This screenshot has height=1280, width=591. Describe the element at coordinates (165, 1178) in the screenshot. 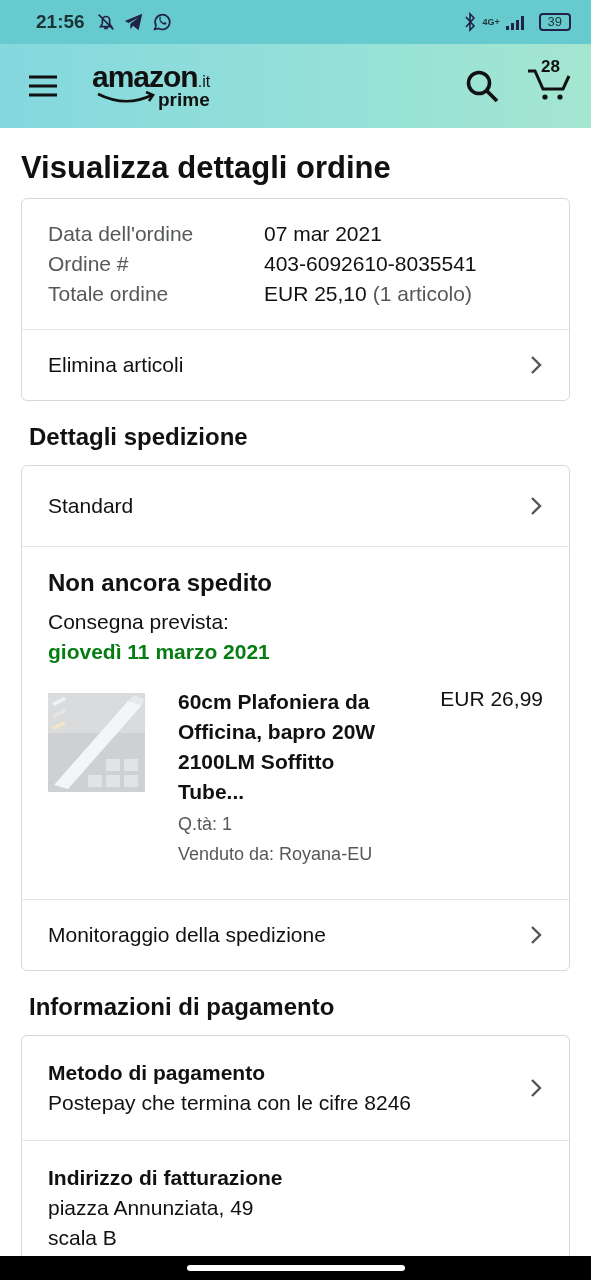

I see `payment-section-title: Indirizzo di fatturazione` at that location.